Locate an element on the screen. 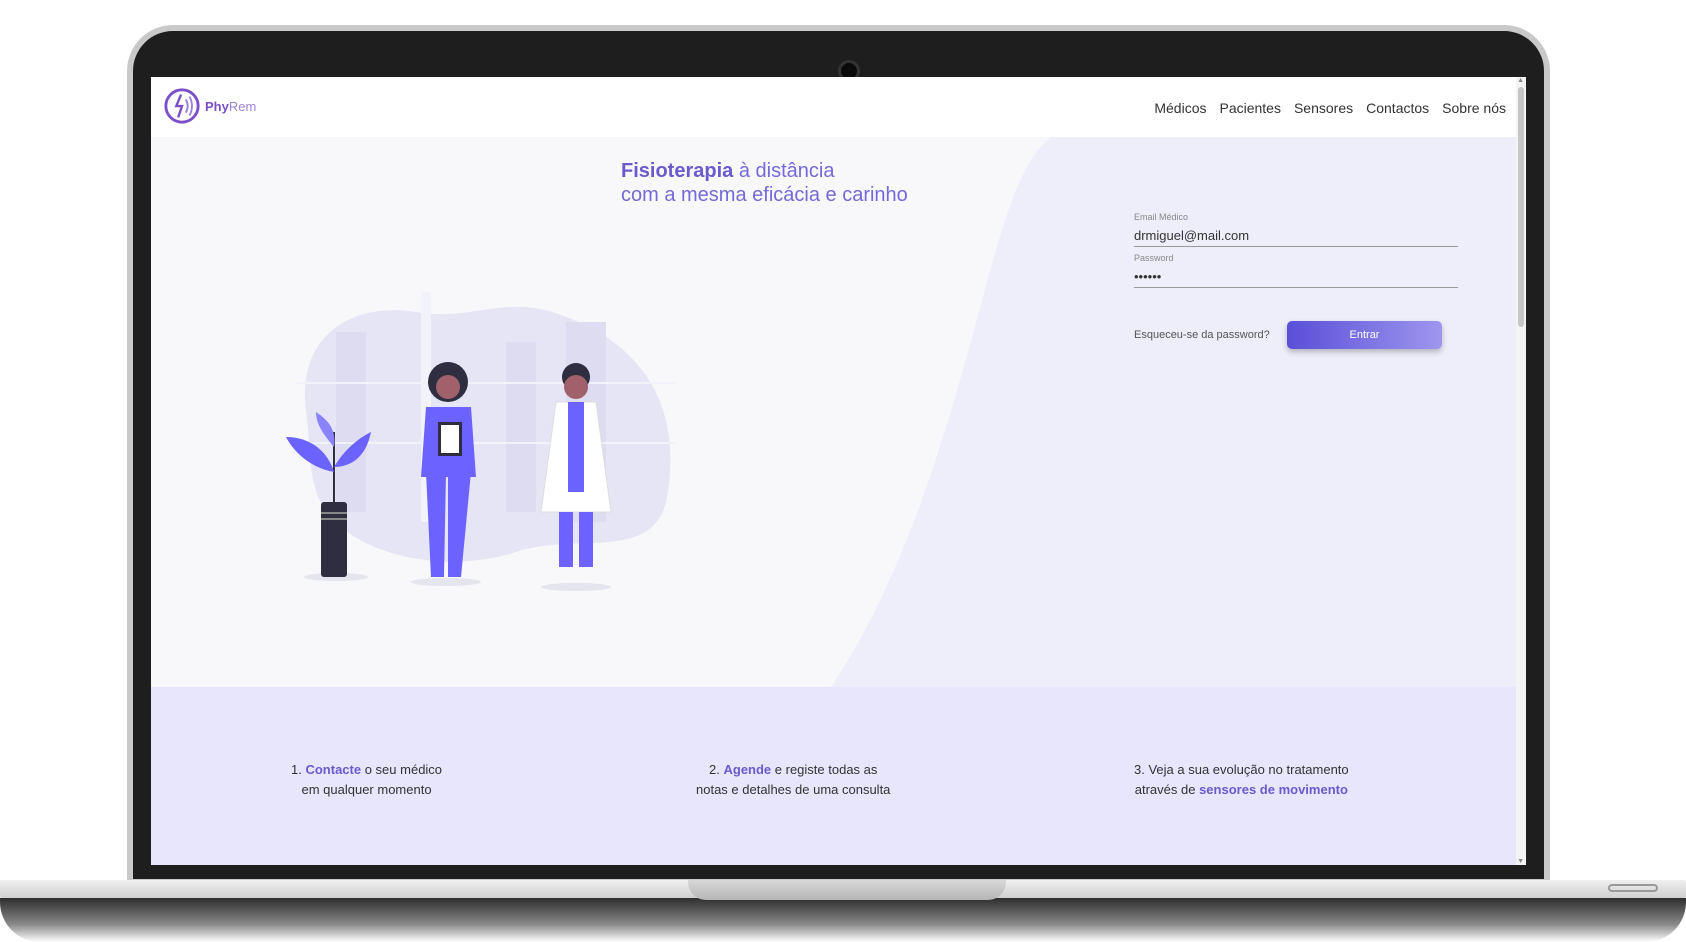 The image size is (1686, 942). nav-pacientes: Pacientes is located at coordinates (1249, 108).